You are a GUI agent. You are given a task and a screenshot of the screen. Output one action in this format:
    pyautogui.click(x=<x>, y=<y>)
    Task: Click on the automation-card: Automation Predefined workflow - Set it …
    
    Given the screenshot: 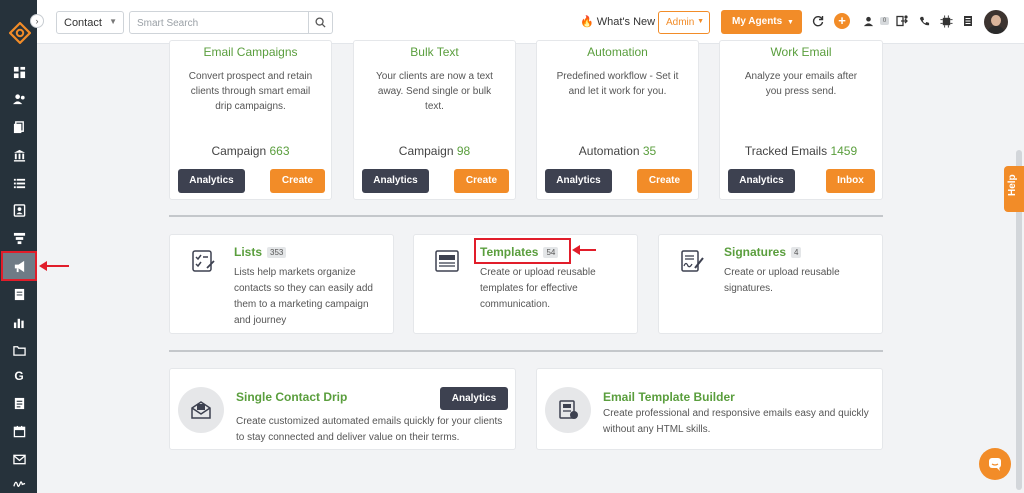 What is the action you would take?
    pyautogui.click(x=617, y=120)
    